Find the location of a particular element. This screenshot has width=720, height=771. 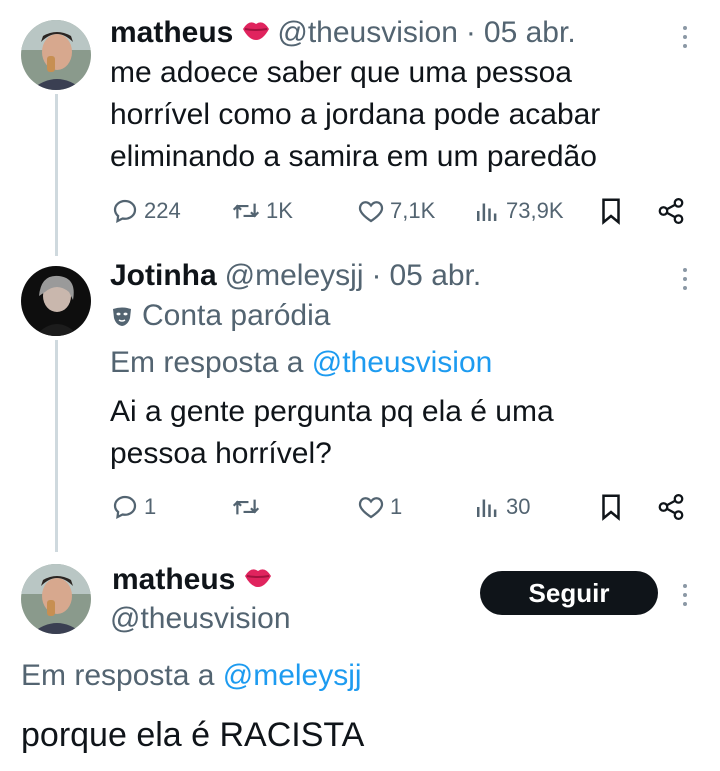

text-line: horrível como a jordana pode acabar is located at coordinates (355, 114).